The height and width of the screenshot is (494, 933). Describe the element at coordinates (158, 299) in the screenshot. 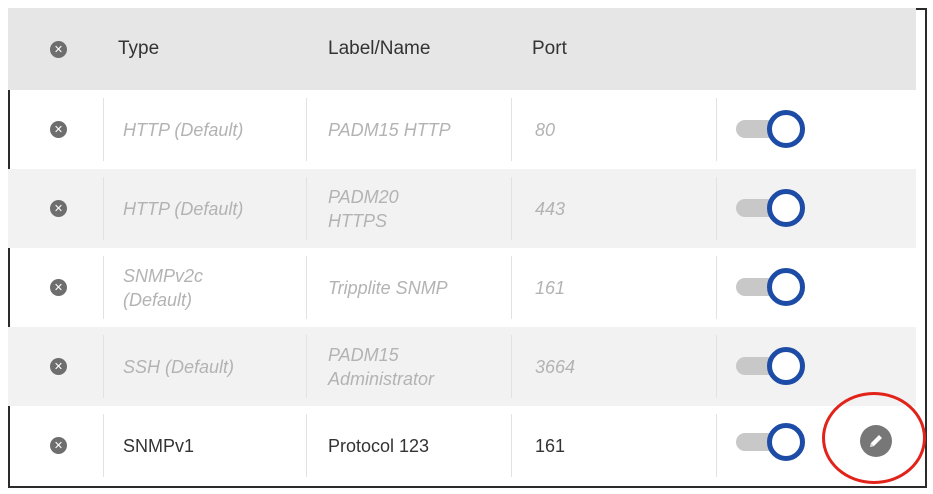

I see `row-type-line2: (Default)` at that location.